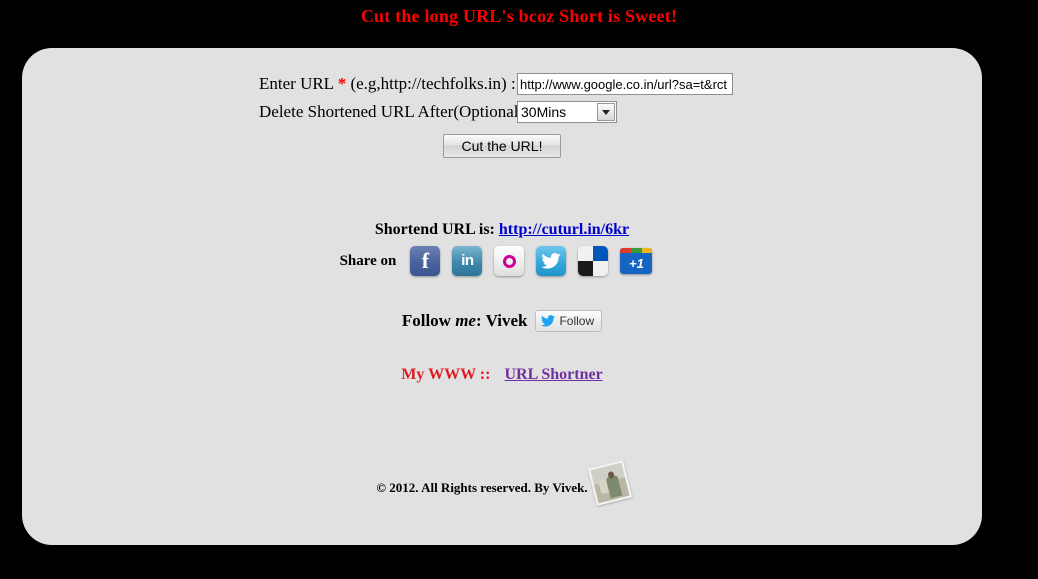  What do you see at coordinates (553, 374) in the screenshot?
I see `url-shortner-link: URL Shortner` at bounding box center [553, 374].